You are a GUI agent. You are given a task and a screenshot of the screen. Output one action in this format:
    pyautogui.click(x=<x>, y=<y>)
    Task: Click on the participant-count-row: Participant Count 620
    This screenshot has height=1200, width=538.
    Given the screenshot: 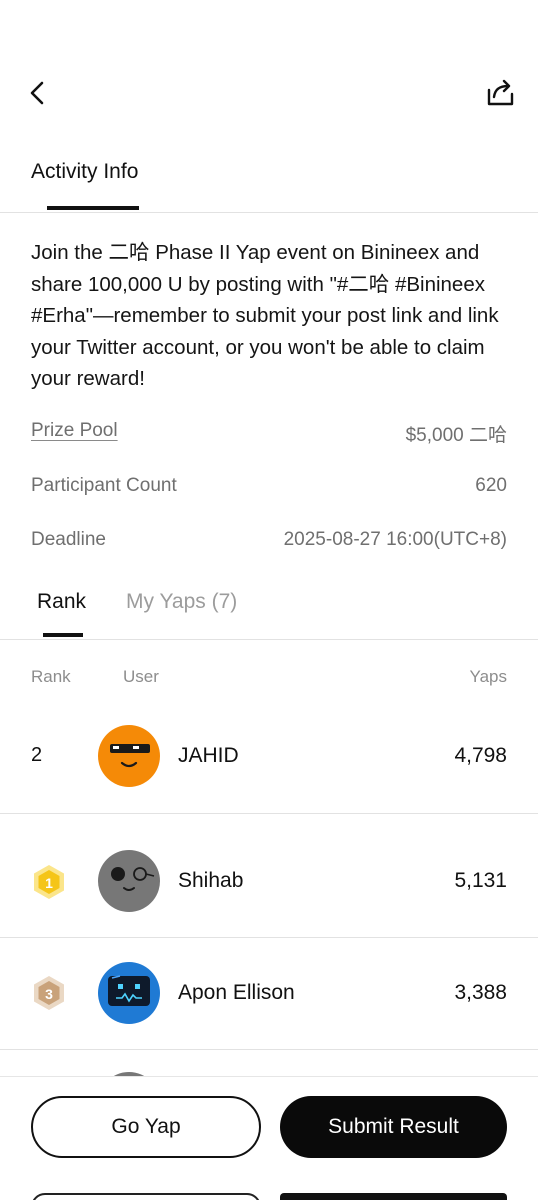 What is the action you would take?
    pyautogui.click(x=269, y=489)
    